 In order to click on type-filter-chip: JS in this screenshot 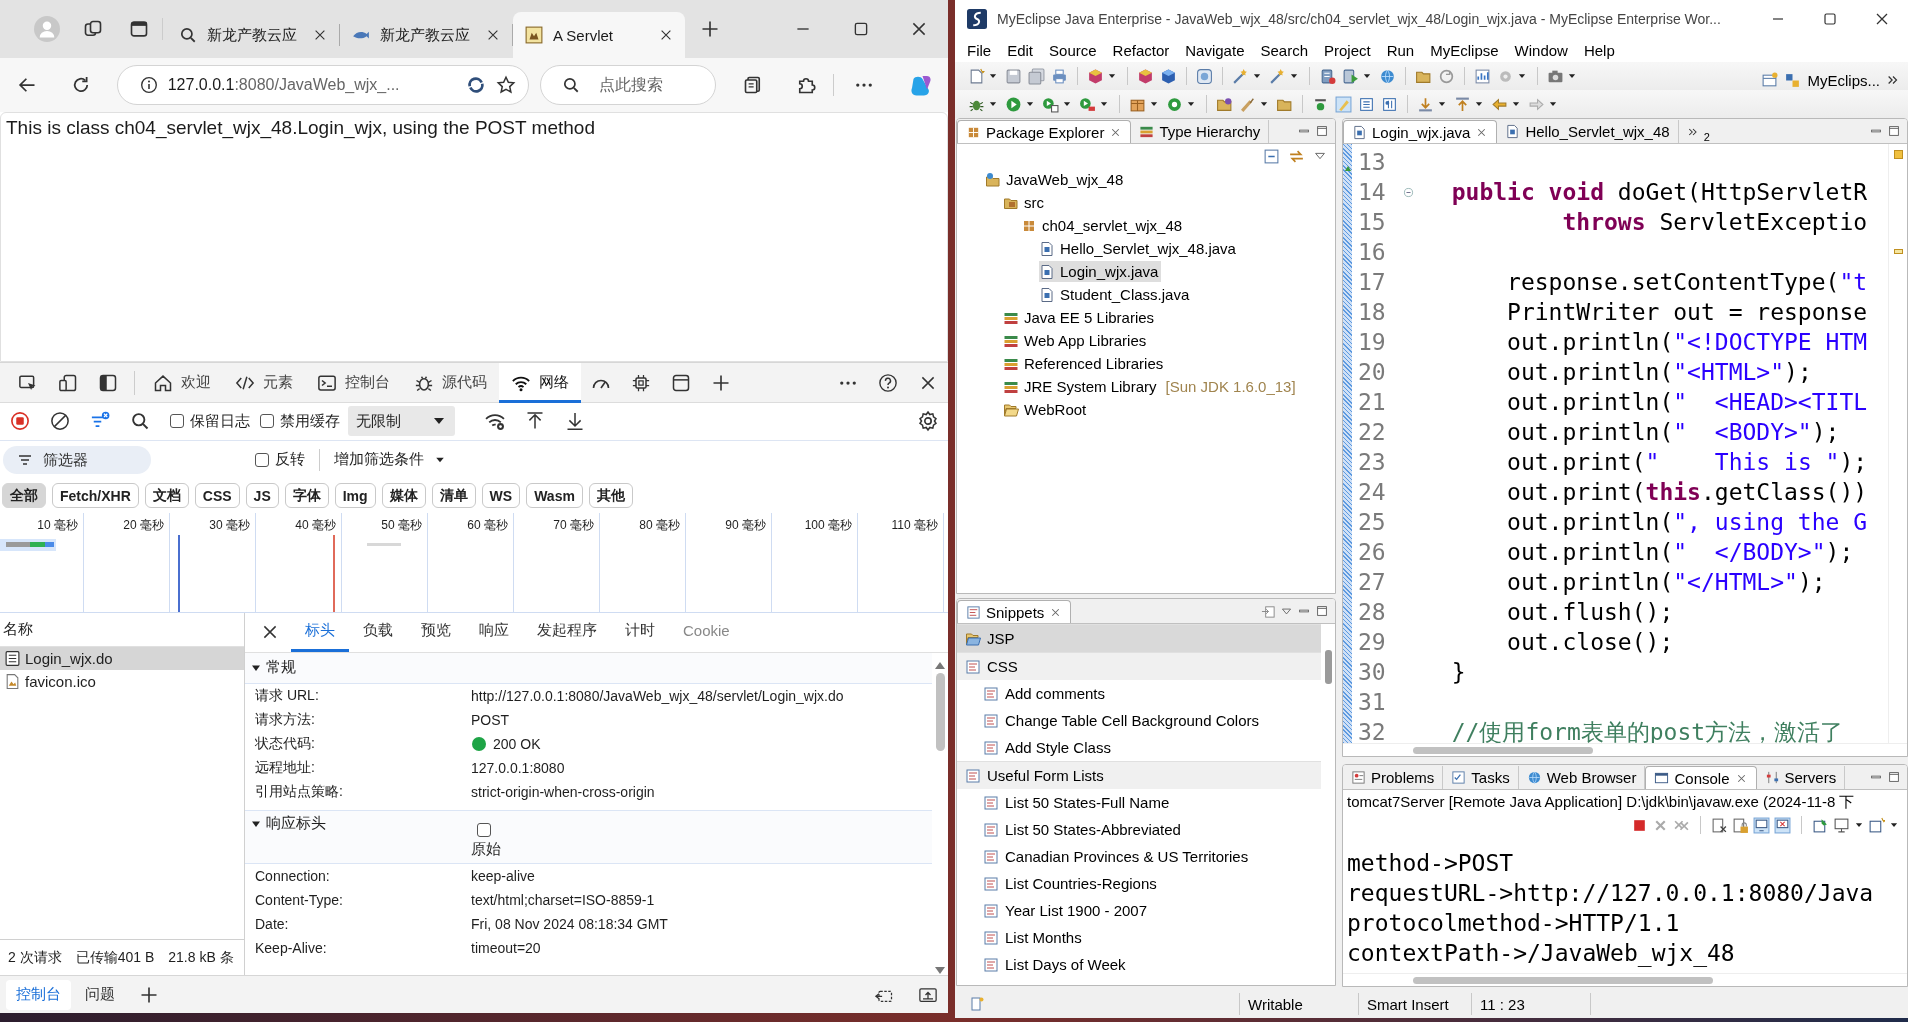, I will do `click(262, 496)`.